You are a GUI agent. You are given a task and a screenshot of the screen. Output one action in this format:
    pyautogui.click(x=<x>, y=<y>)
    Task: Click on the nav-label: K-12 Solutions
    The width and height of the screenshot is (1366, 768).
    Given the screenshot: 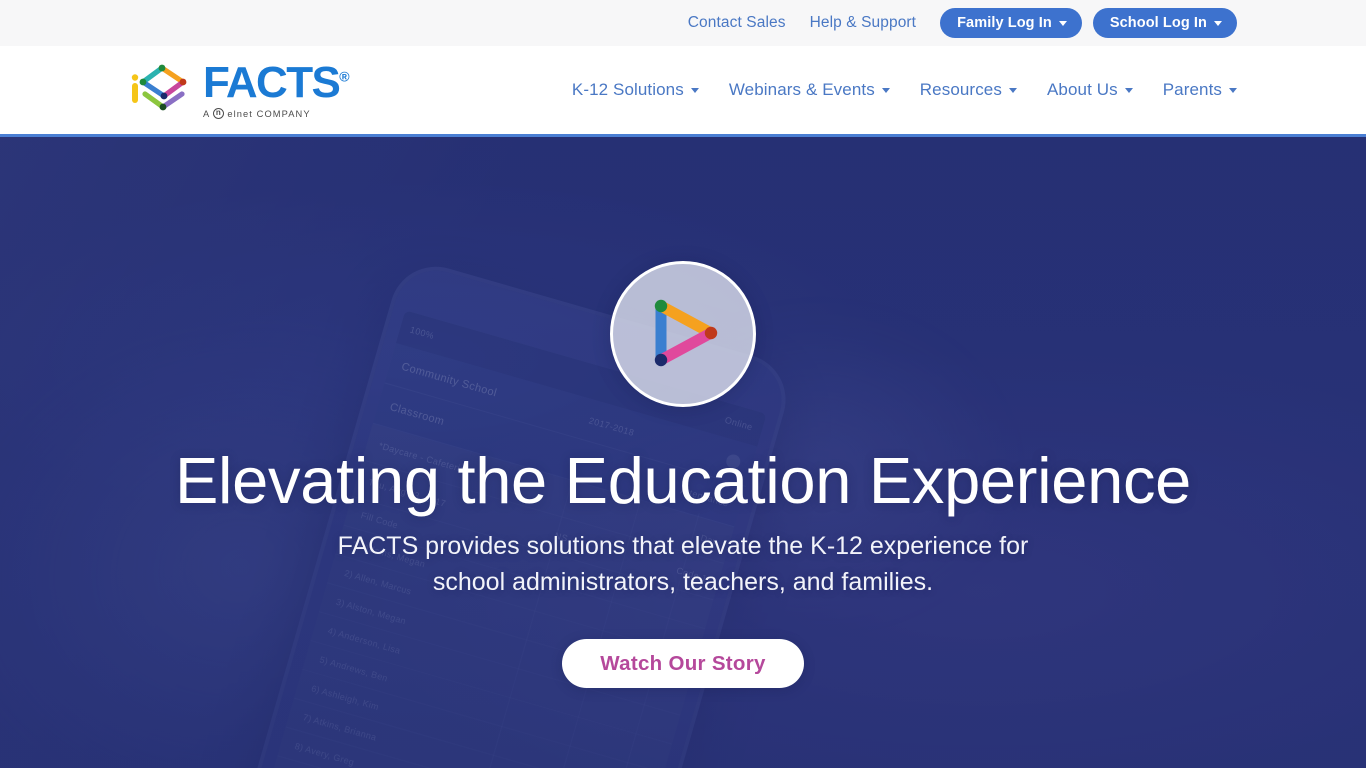 What is the action you would take?
    pyautogui.click(x=627, y=89)
    